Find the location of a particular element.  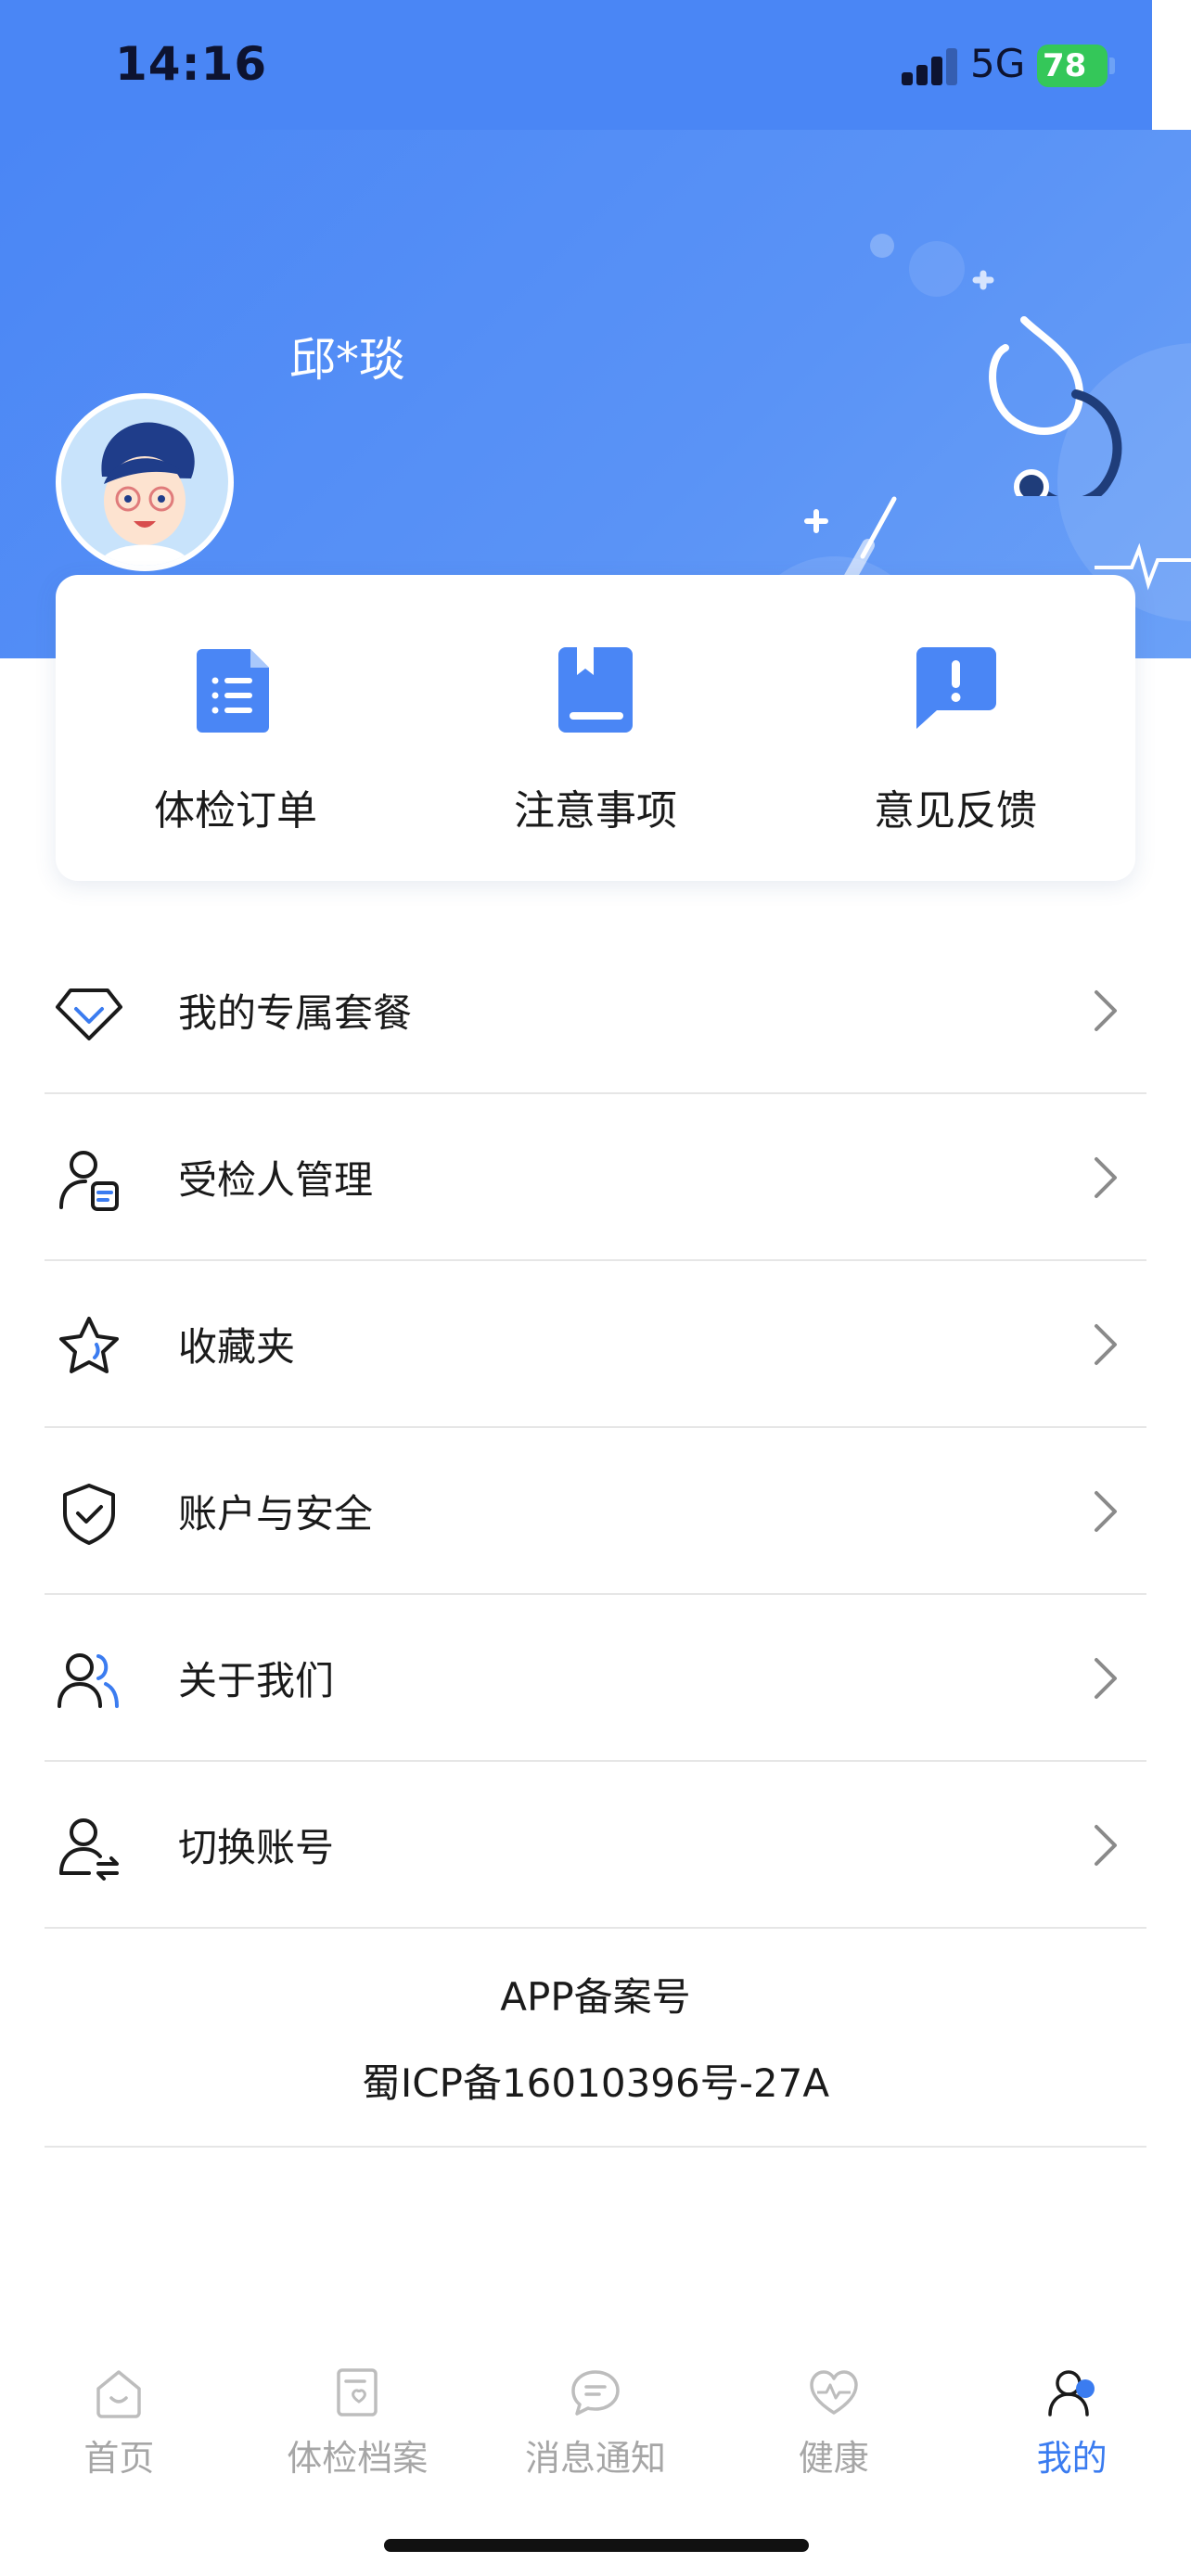

signal-icon is located at coordinates (931, 66).